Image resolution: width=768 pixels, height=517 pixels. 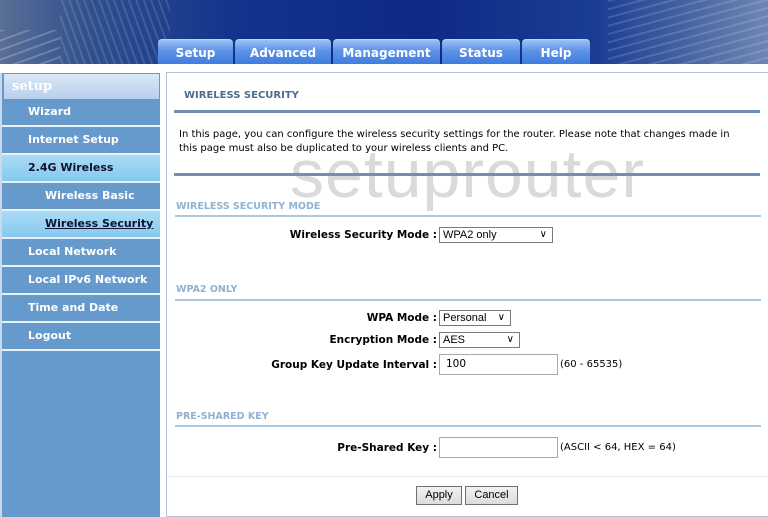 What do you see at coordinates (354, 364) in the screenshot?
I see `group-key-interval-label: Group Key Update Interval :` at bounding box center [354, 364].